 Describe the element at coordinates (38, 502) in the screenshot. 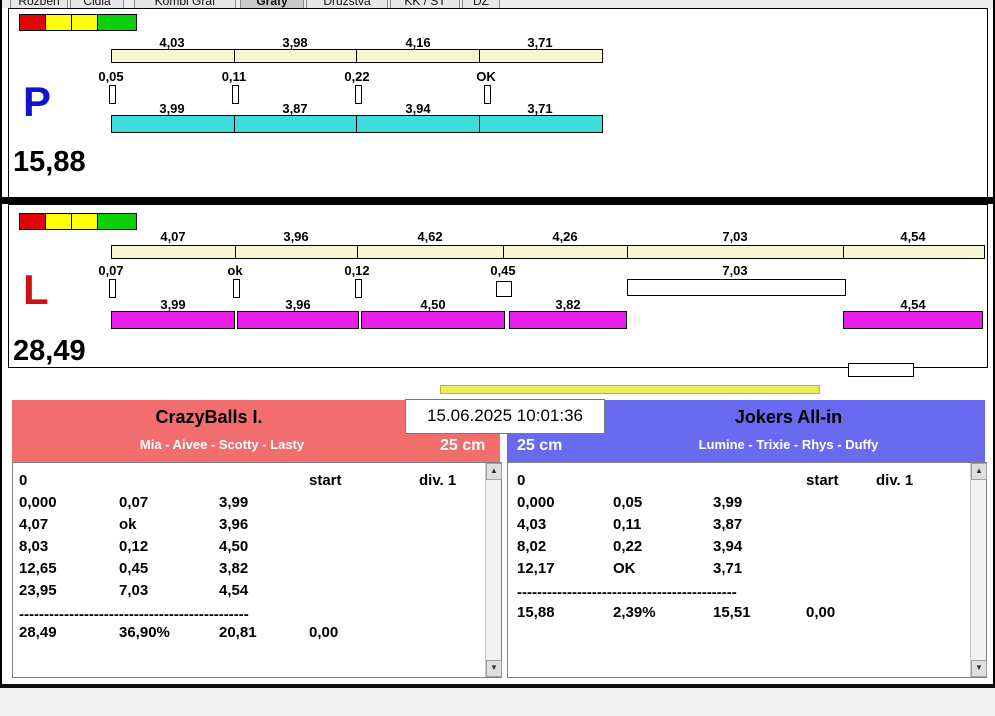

I see `score-cell: 0,000` at that location.